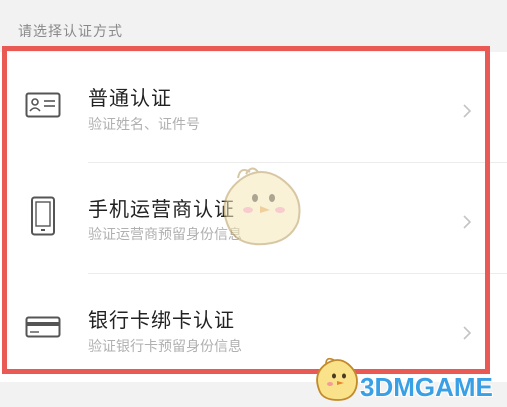 This screenshot has width=507, height=407. Describe the element at coordinates (165, 347) in the screenshot. I see `option-subtitle: 验证银行卡预留身份信息` at that location.